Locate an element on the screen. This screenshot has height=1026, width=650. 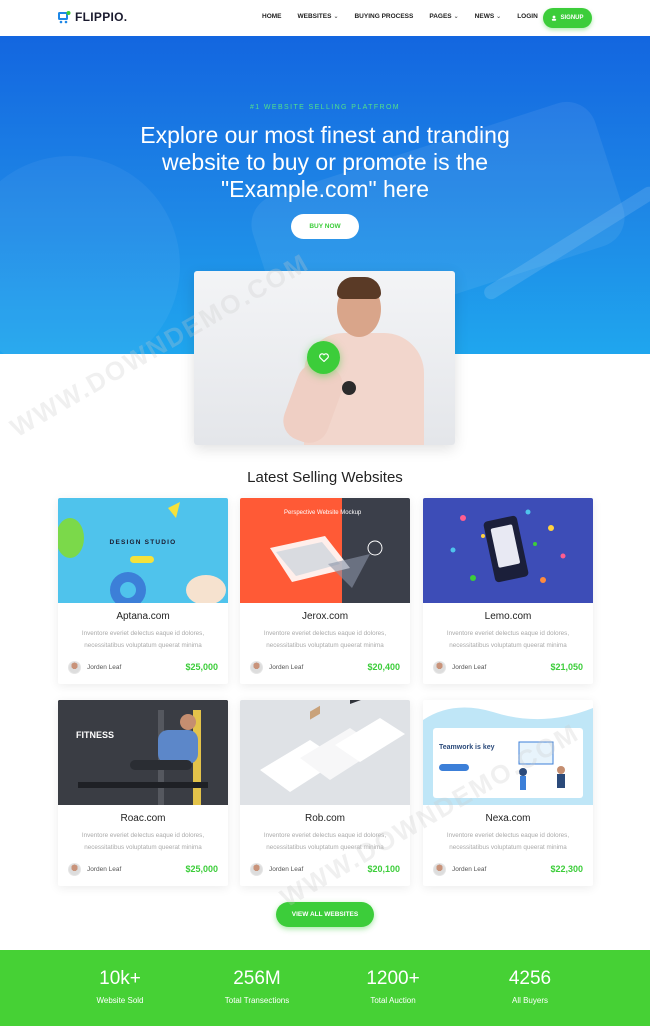
website-thumbnail: Teamwork is key is located at coordinates (508, 752).